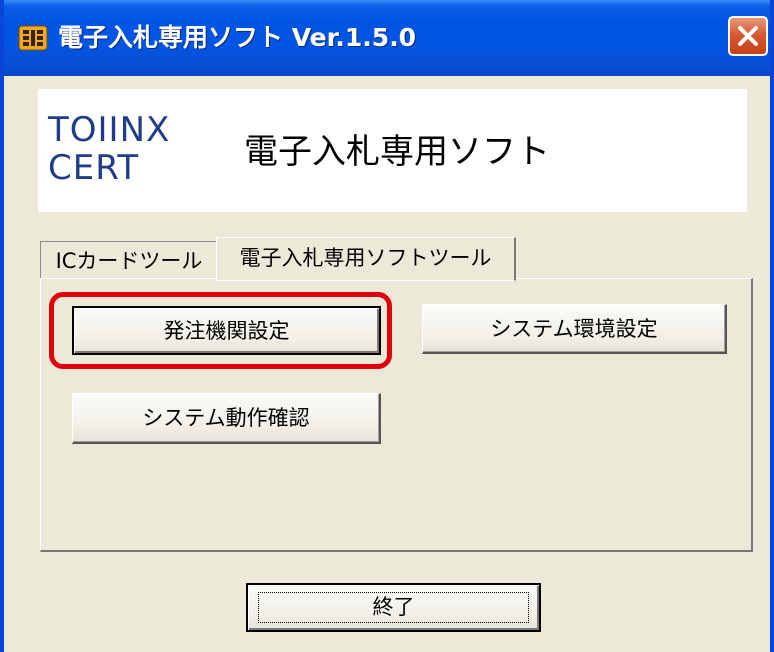 The image size is (774, 652). Describe the element at coordinates (94, 168) in the screenshot. I see `logo-line-2: CERT` at that location.